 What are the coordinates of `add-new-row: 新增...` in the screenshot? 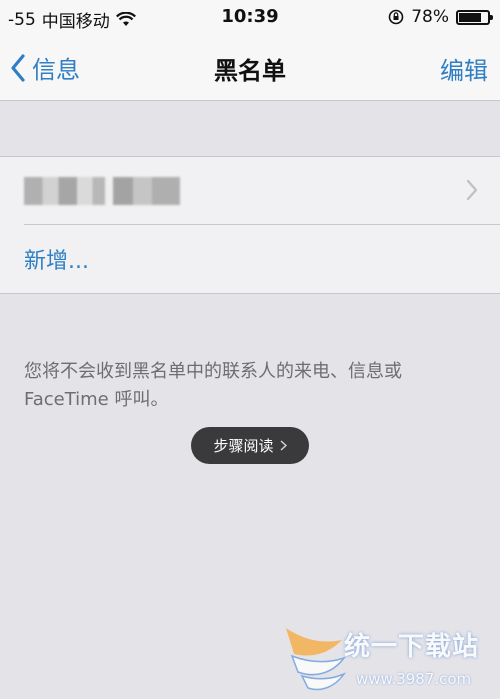 It's located at (250, 258).